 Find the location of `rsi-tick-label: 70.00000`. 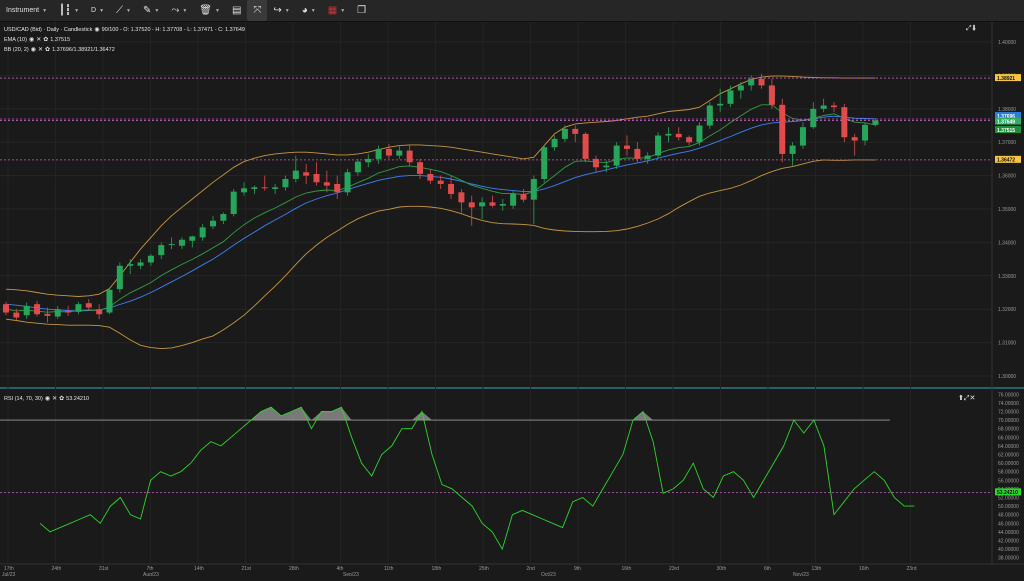

rsi-tick-label: 70.00000 is located at coordinates (1008, 421).